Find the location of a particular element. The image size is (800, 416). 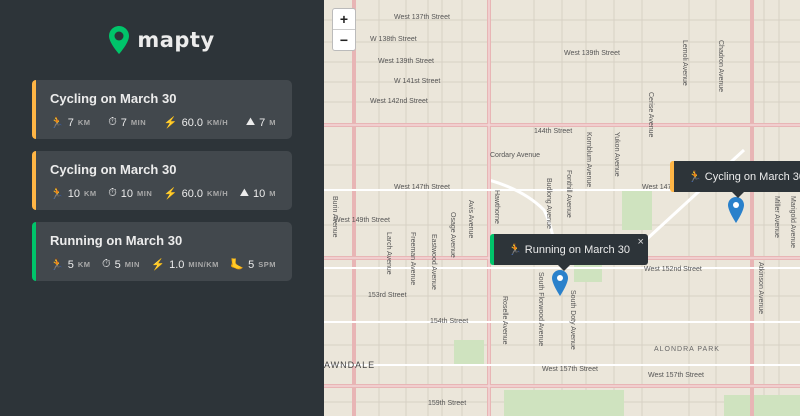

street-label: Miller Avenue is located at coordinates (776, 217).